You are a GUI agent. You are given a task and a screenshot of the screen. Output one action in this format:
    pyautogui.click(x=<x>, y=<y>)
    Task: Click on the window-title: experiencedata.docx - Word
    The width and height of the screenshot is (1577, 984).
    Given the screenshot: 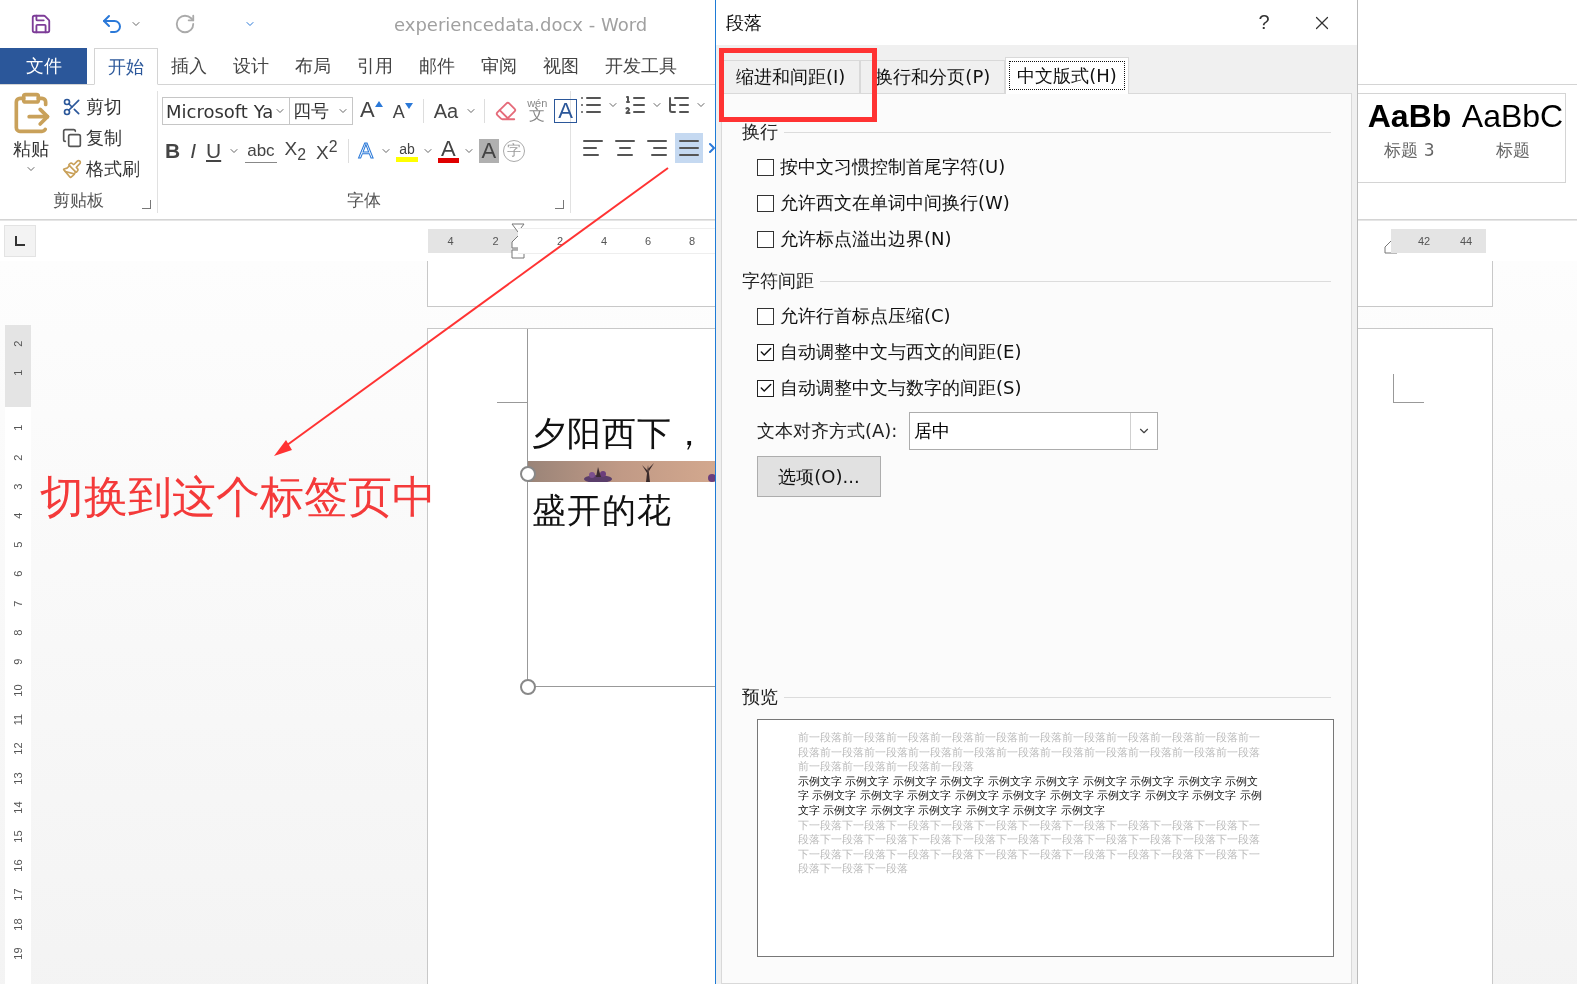 What is the action you would take?
    pyautogui.click(x=521, y=24)
    